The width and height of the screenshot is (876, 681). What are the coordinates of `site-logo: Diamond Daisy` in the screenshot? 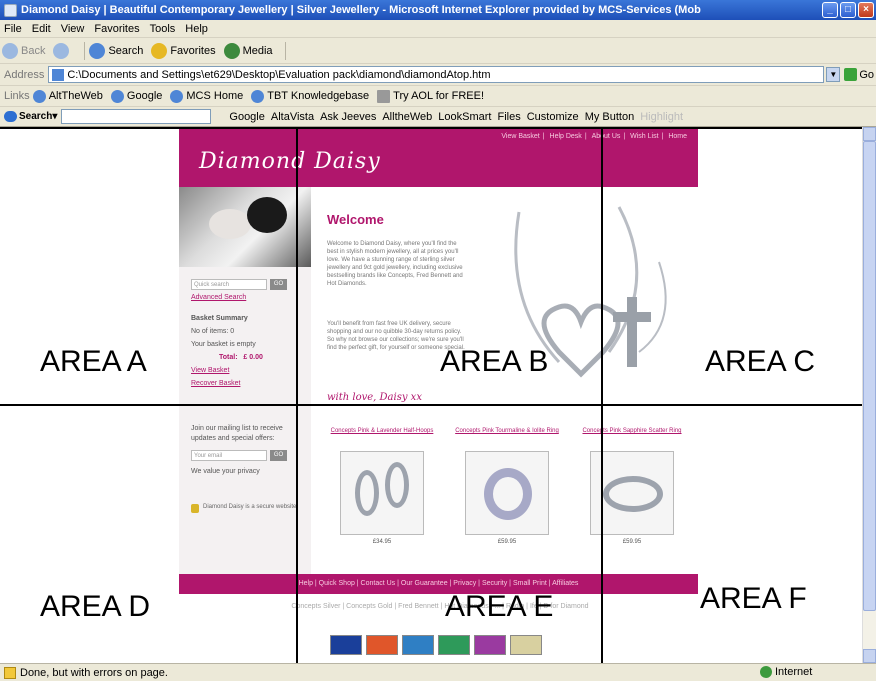 It's located at (290, 161).